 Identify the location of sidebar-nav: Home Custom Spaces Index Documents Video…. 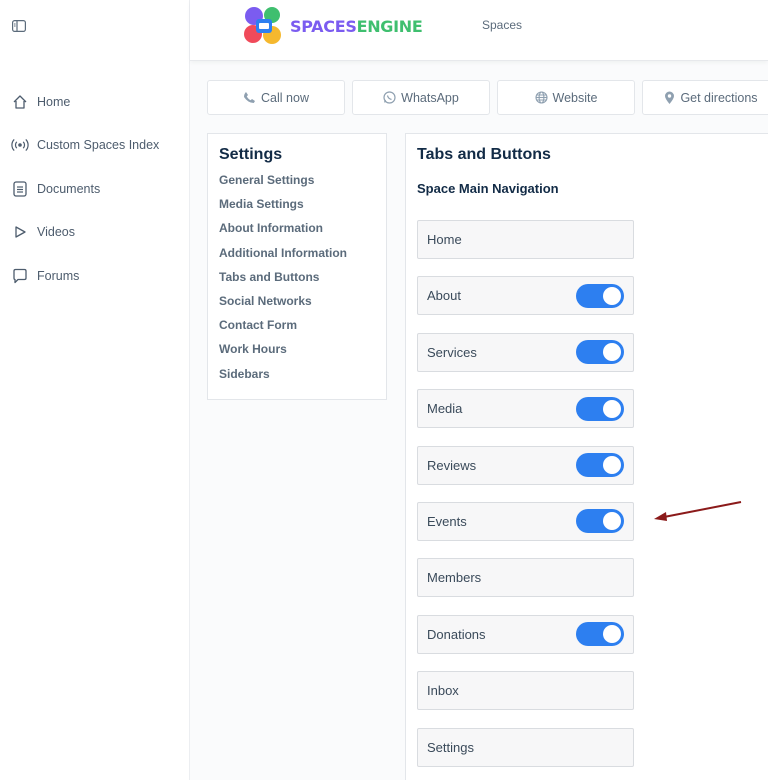
(95, 189).